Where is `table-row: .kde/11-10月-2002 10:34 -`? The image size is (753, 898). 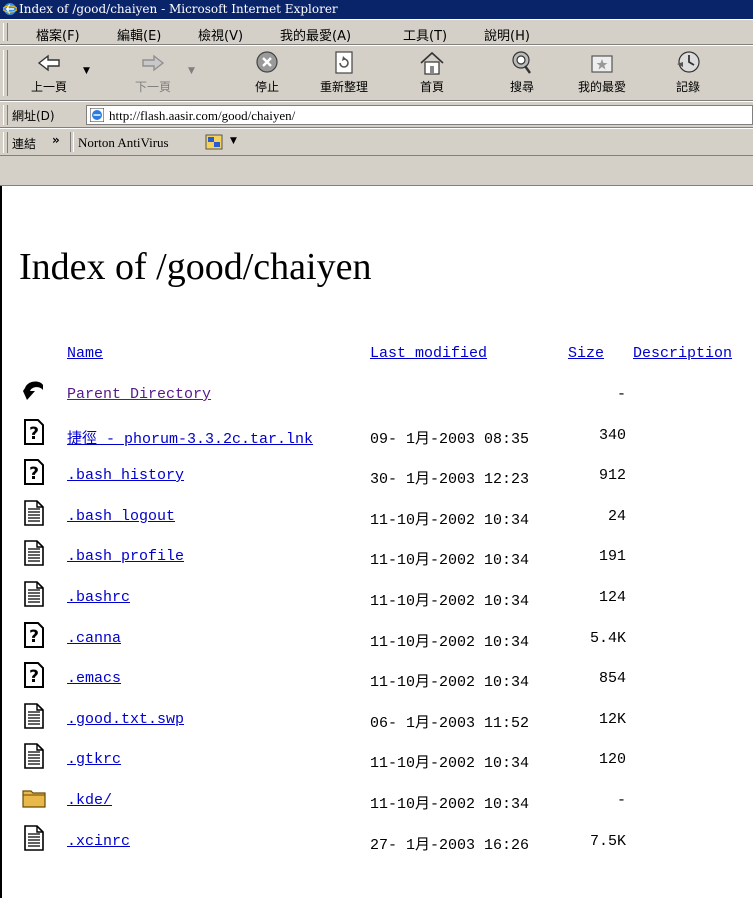 table-row: .kde/11-10月-2002 10:34 - is located at coordinates (376, 810).